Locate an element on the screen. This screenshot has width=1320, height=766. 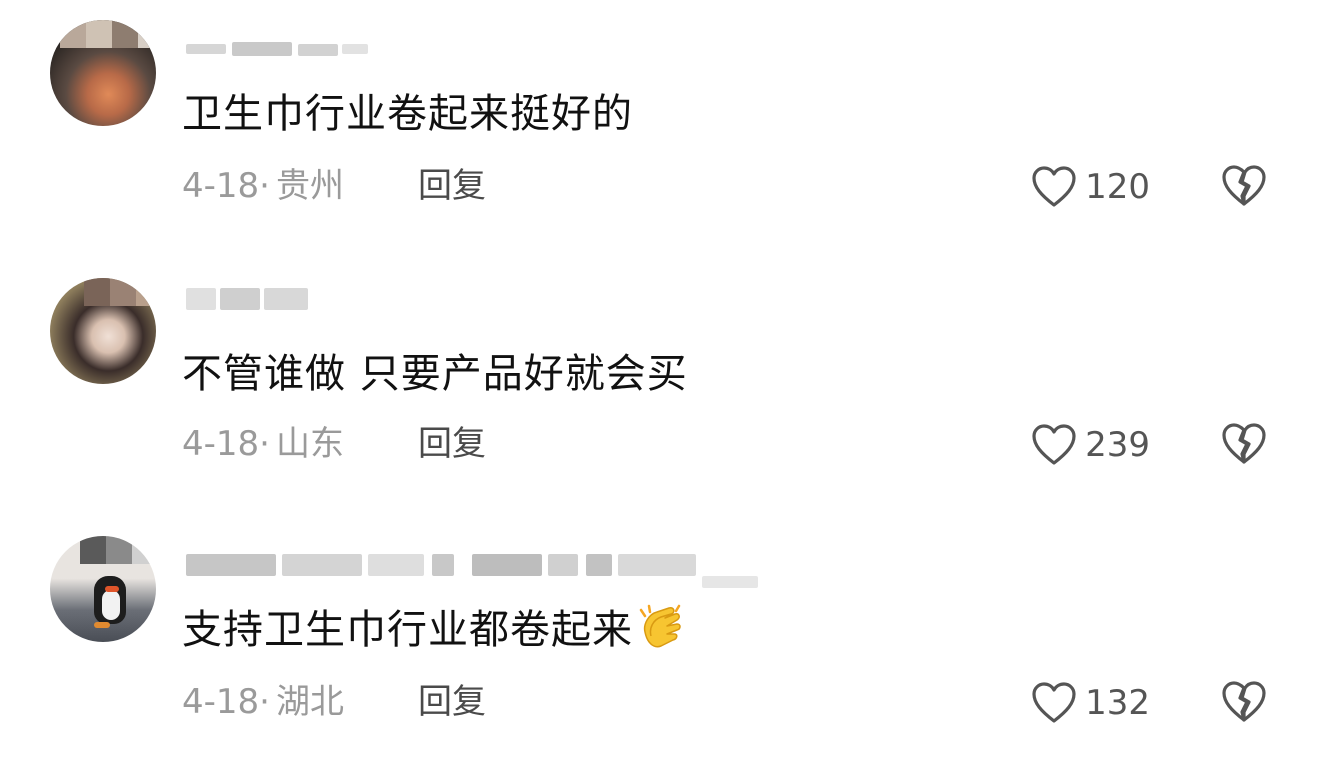
comment-text-content: 支持卫生巾行业都卷起来 is located at coordinates (407, 630).